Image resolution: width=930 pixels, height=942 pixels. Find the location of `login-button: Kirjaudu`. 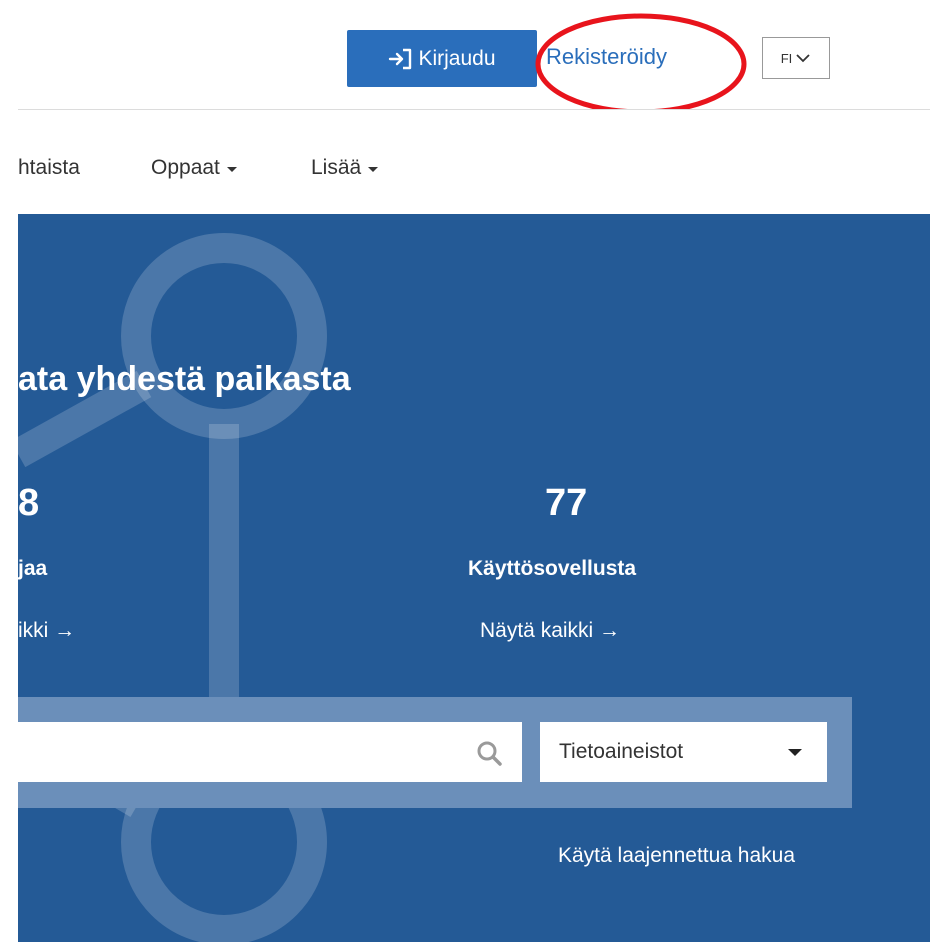

login-button: Kirjaudu is located at coordinates (442, 58).